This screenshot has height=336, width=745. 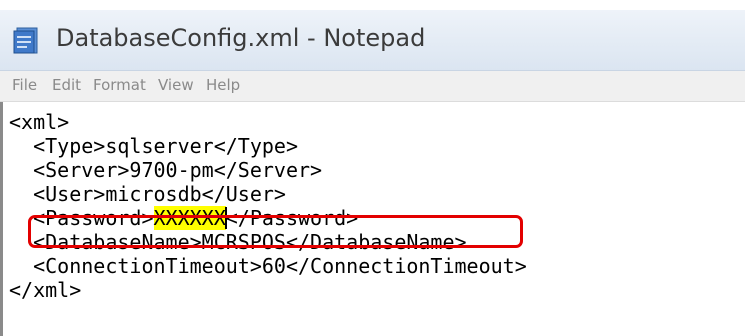 What do you see at coordinates (372, 86) in the screenshot?
I see `menu-bar: File Edit Format View Help` at bounding box center [372, 86].